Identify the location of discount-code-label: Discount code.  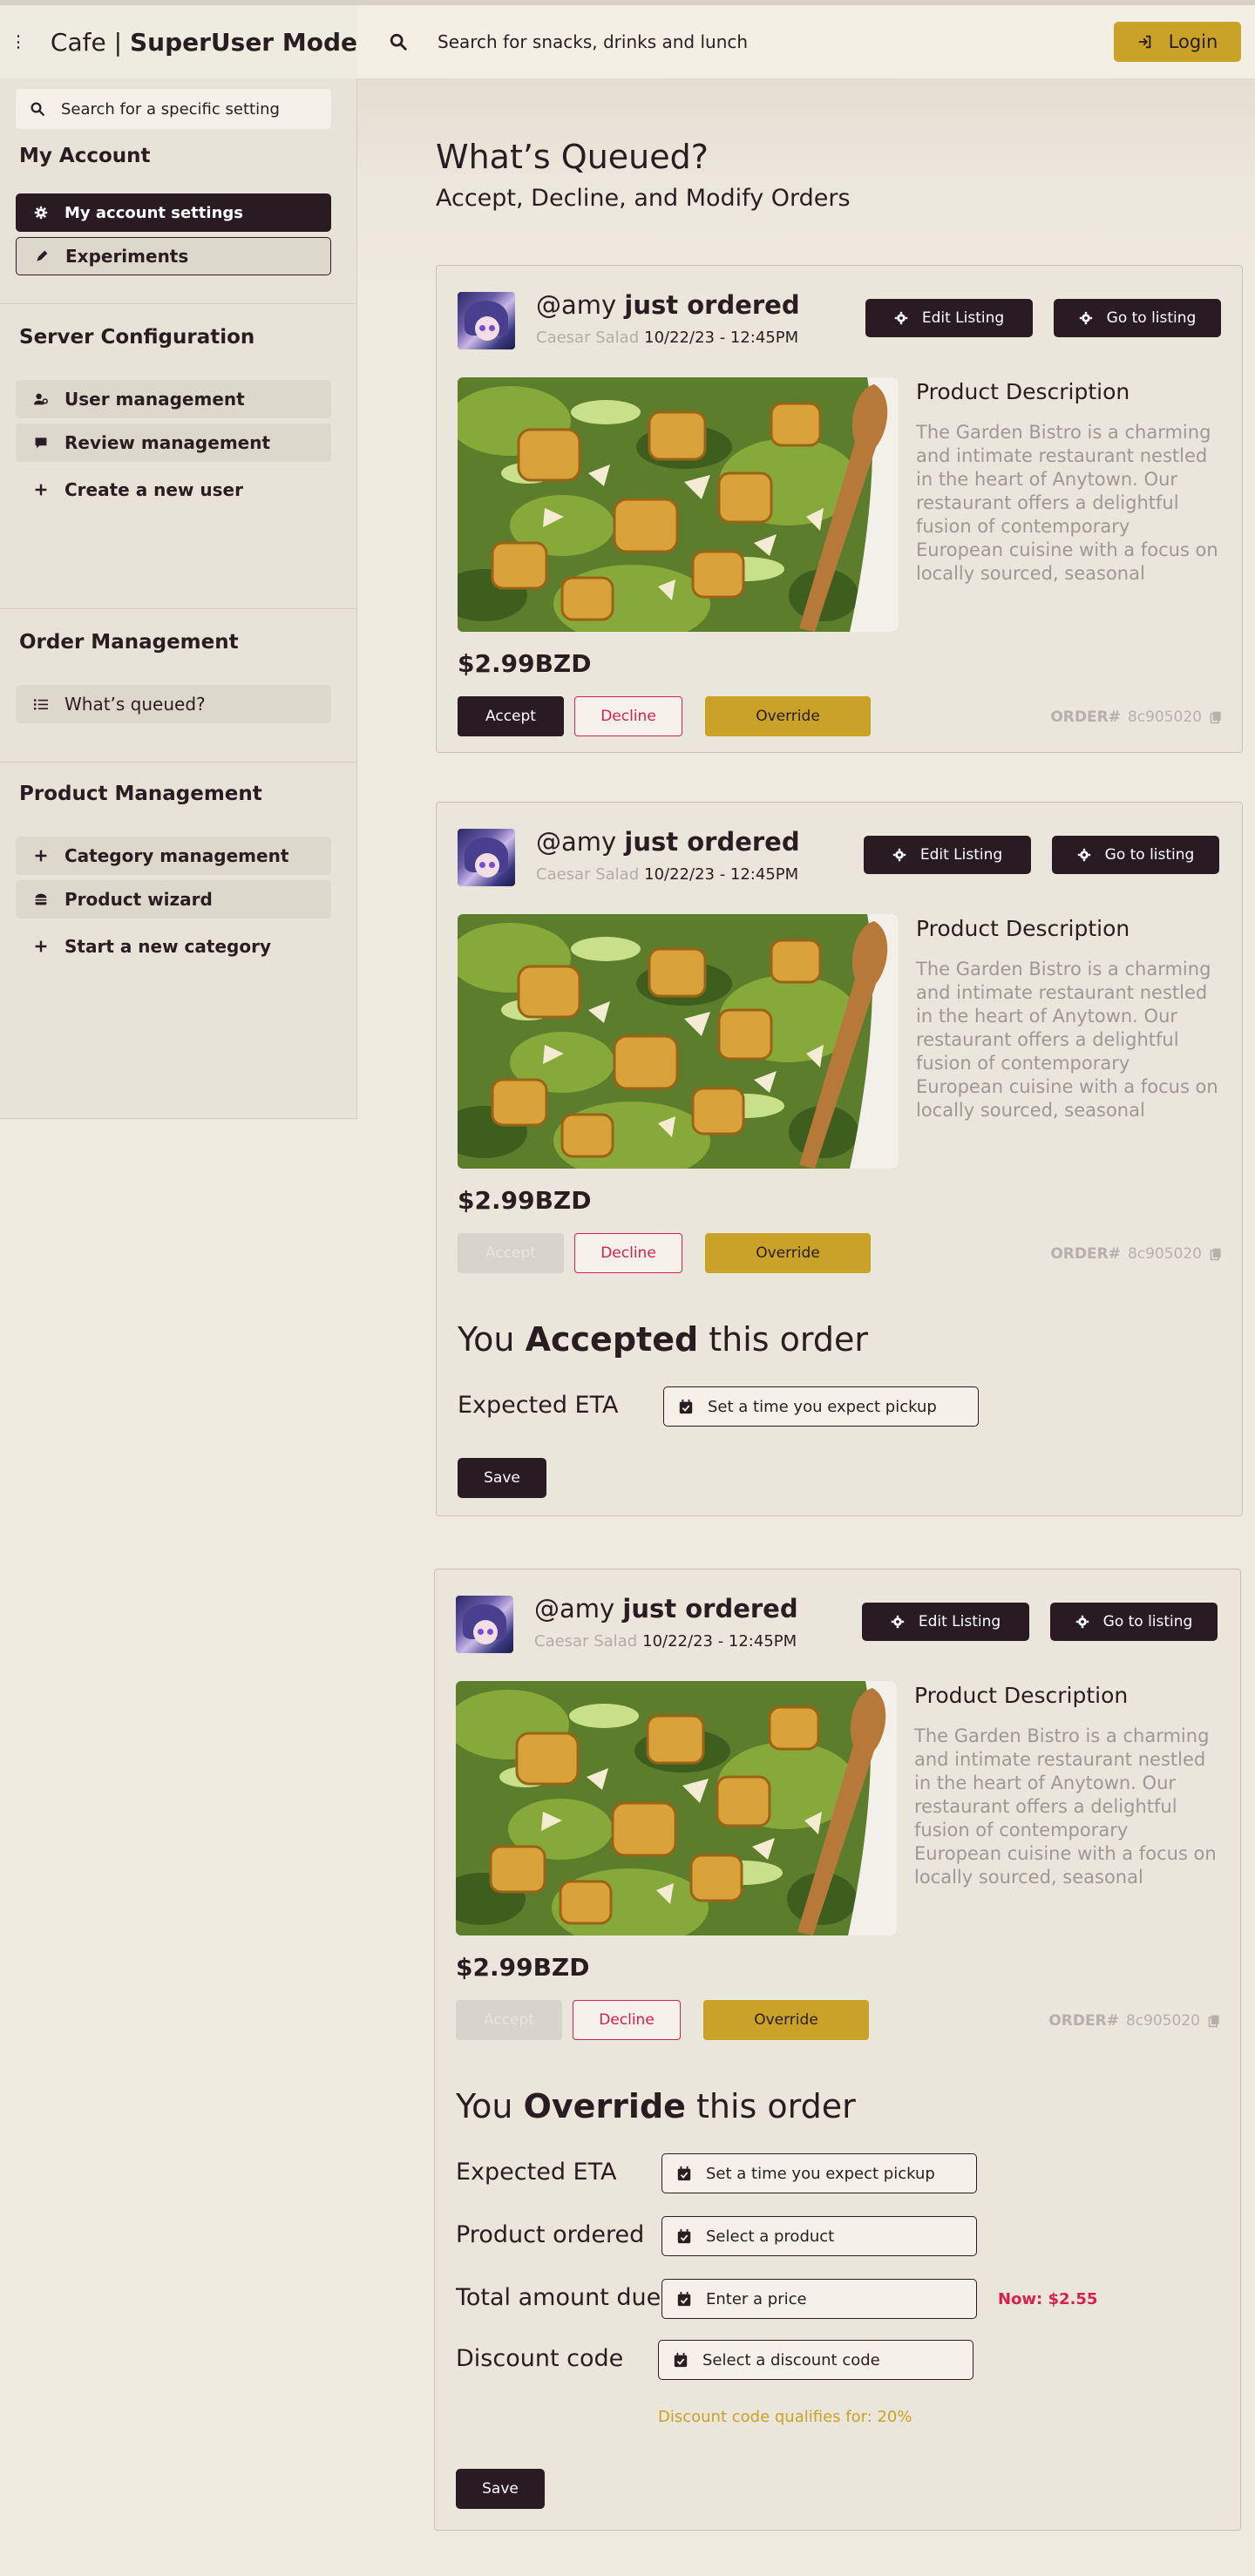
(540, 2359).